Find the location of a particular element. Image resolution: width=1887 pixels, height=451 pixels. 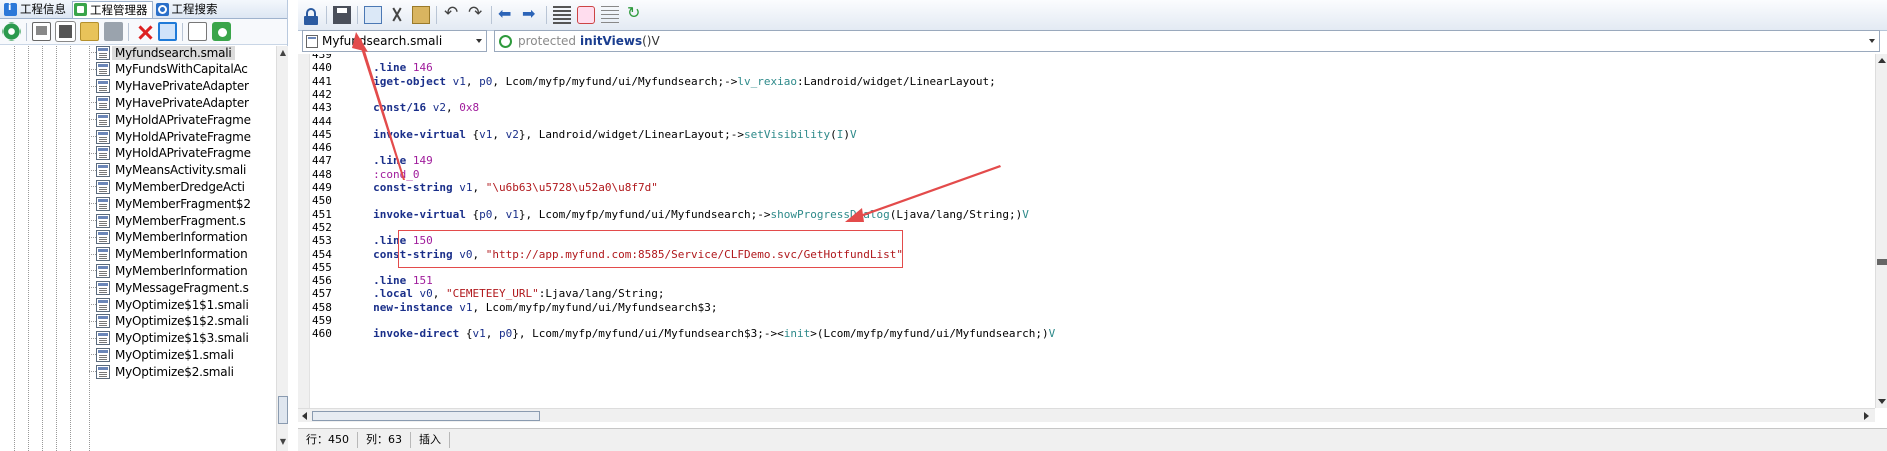

copy-icon is located at coordinates (373, 15).